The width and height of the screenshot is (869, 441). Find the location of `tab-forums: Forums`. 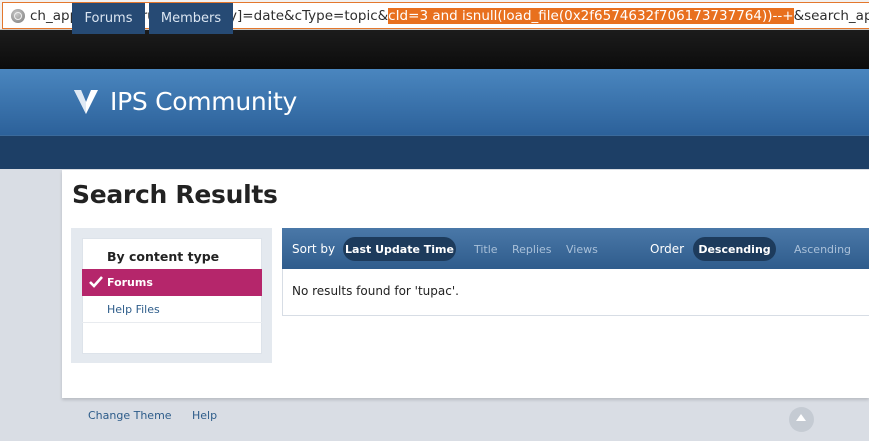

tab-forums: Forums is located at coordinates (108, 18).